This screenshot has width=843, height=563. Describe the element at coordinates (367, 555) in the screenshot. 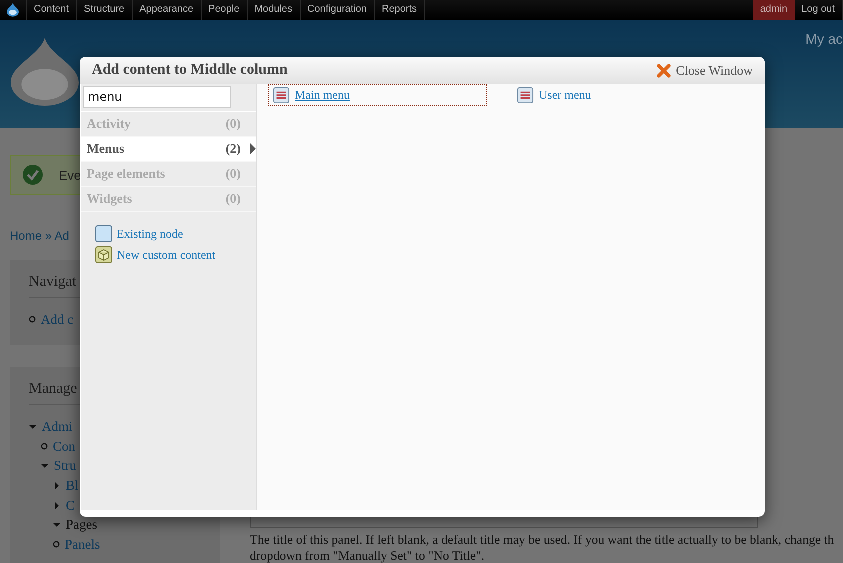

I see `field-description: dropdown from "Manually Set" to "No Title".` at that location.